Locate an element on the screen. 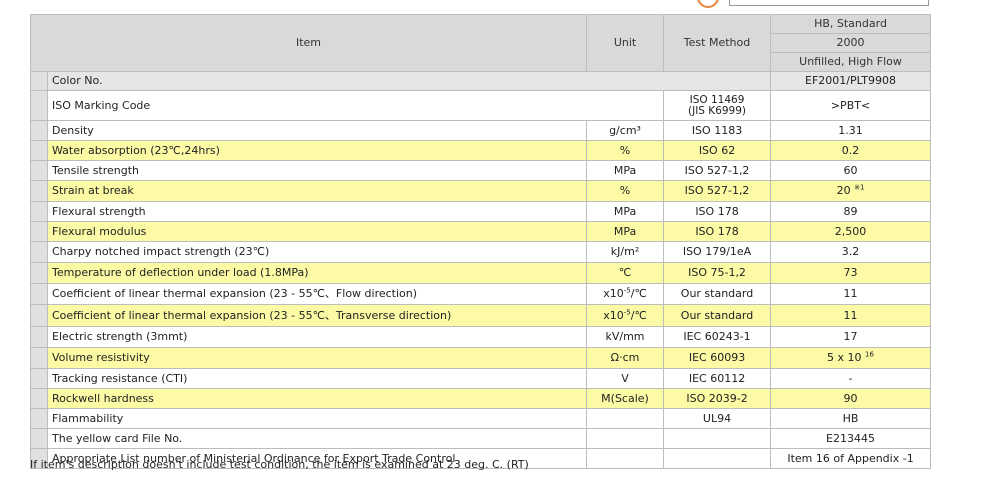 This screenshot has height=489, width=991. property-unit: kV/mm is located at coordinates (625, 337).